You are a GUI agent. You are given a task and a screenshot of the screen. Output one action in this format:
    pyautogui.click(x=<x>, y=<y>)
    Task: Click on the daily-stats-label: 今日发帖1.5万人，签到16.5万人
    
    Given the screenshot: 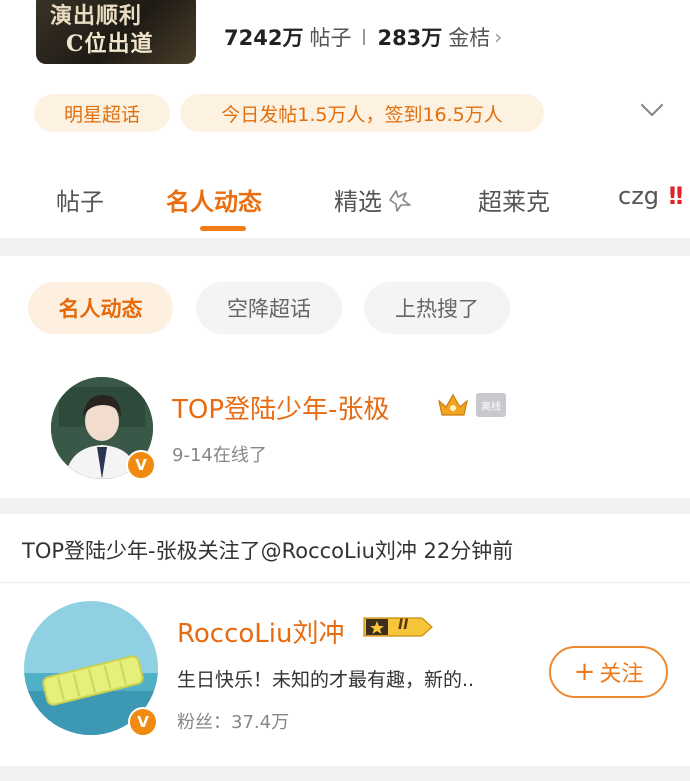 What is the action you would take?
    pyautogui.click(x=362, y=114)
    